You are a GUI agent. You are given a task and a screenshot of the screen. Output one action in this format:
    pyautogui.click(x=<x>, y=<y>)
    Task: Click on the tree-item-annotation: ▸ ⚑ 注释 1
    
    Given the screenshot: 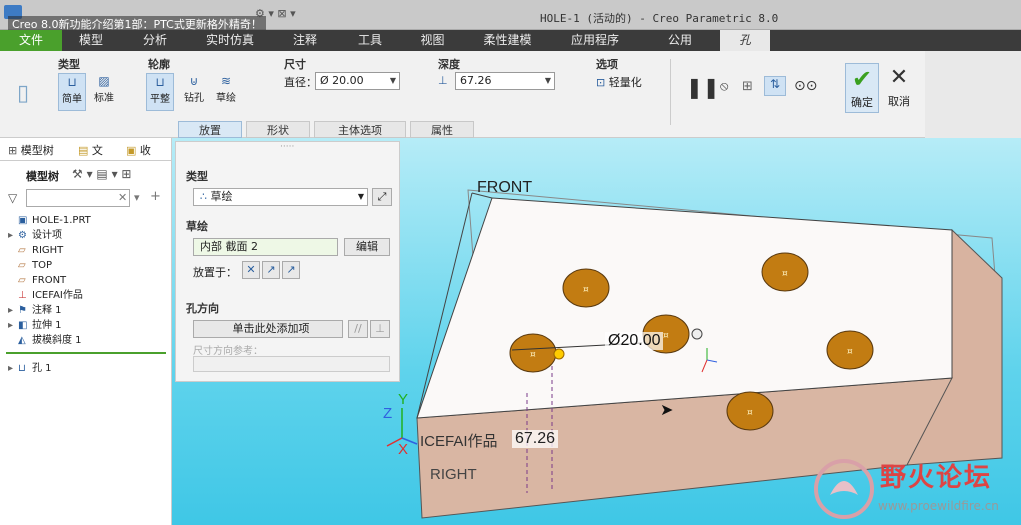 What is the action you would take?
    pyautogui.click(x=35, y=311)
    